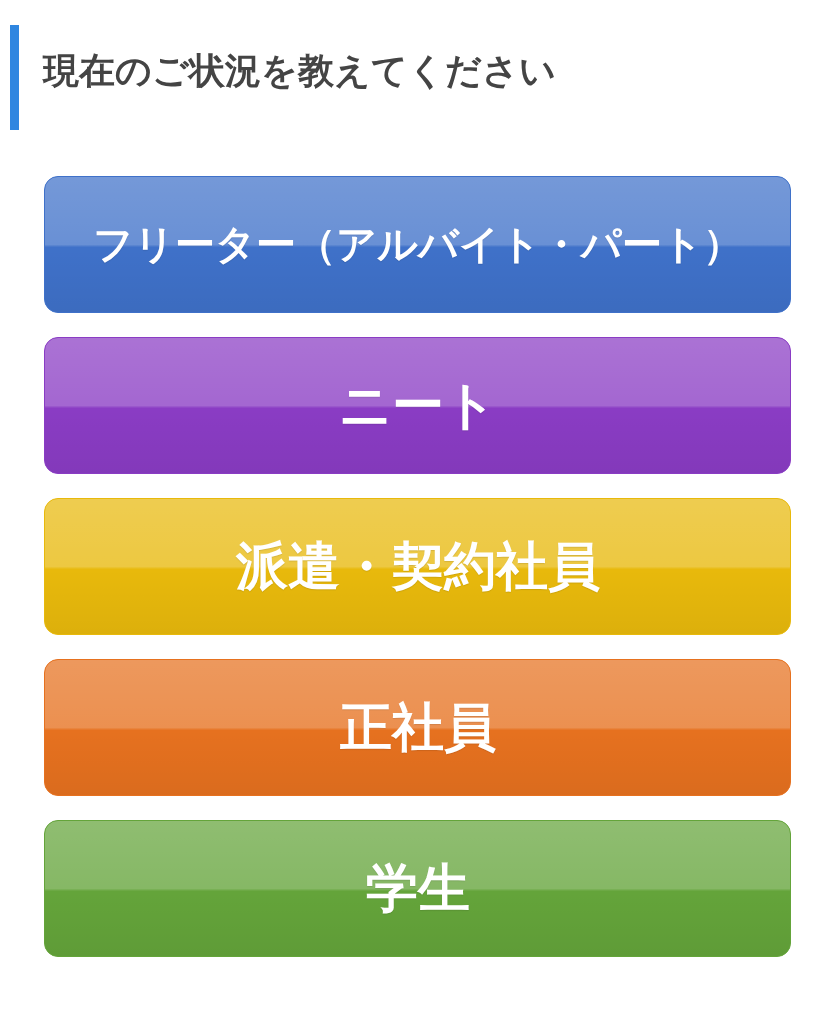 This screenshot has width=833, height=1024. What do you see at coordinates (417, 405) in the screenshot?
I see `answer-button: ニート` at bounding box center [417, 405].